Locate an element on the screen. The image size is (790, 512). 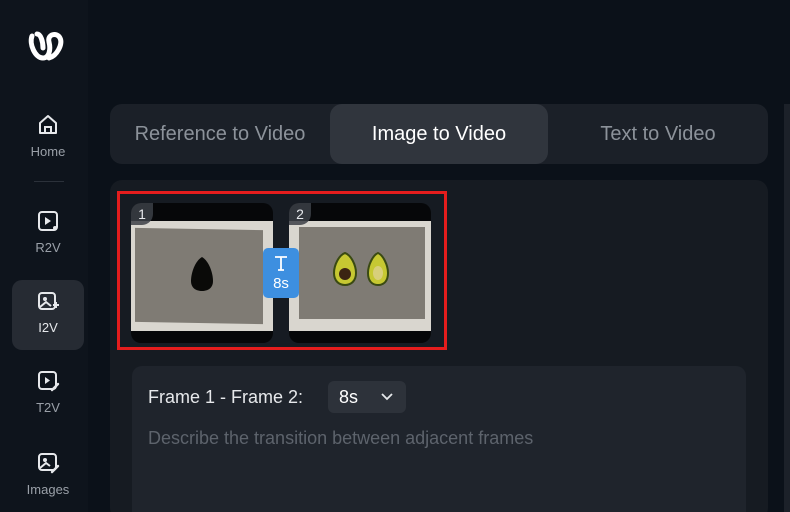
sidebar-item-r2v: R2V is located at coordinates (48, 235).